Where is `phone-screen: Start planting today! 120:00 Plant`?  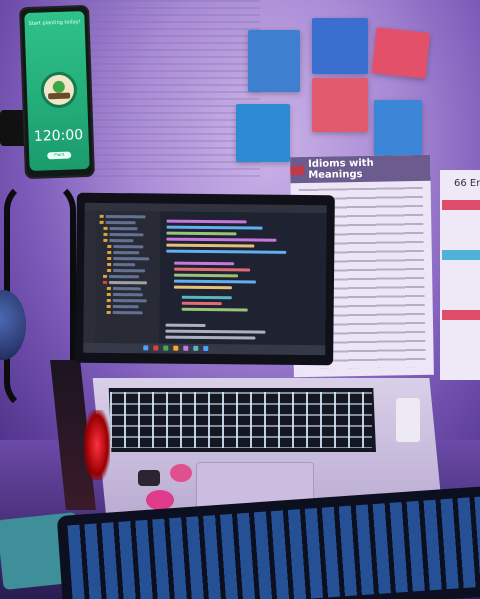
phone-screen: Start planting today! 120:00 Plant is located at coordinates (57, 91).